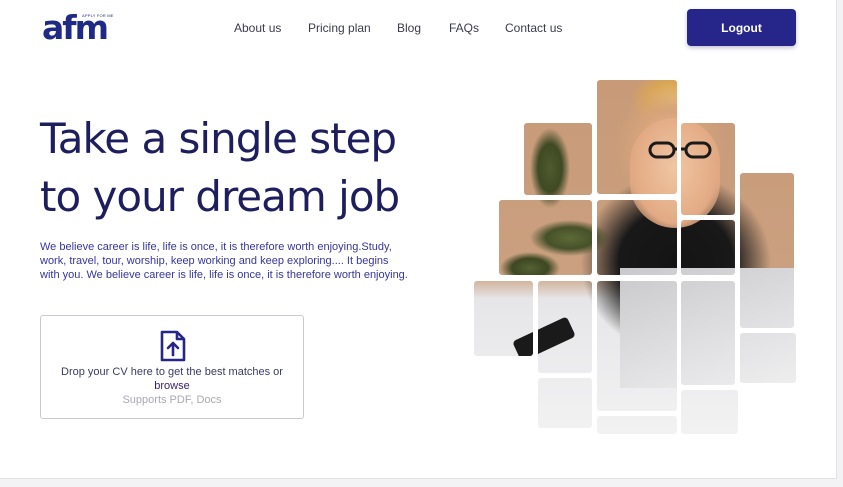 The width and height of the screenshot is (843, 487). I want to click on nav-faqs: FAQs, so click(464, 28).